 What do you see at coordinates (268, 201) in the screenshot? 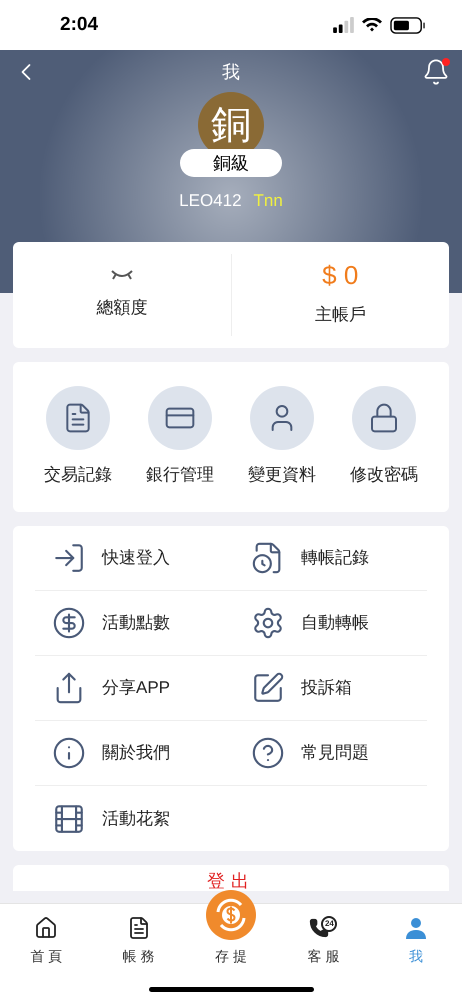
I see `nickname: Tnn` at bounding box center [268, 201].